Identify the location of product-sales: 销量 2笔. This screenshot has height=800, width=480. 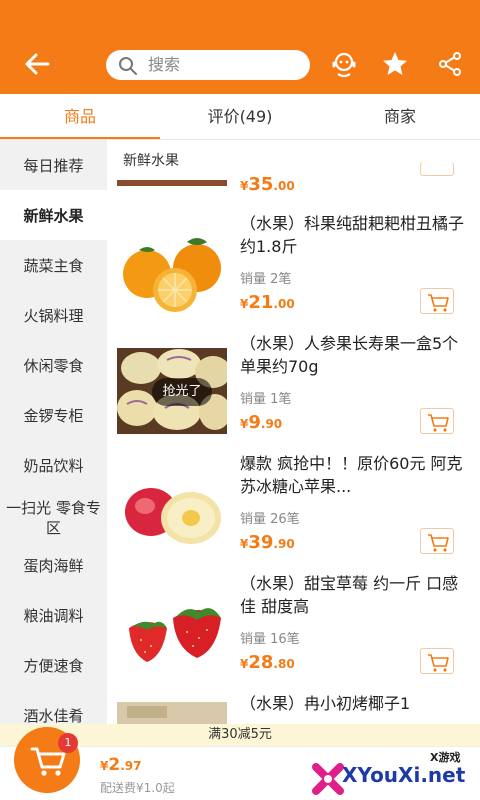
(266, 279).